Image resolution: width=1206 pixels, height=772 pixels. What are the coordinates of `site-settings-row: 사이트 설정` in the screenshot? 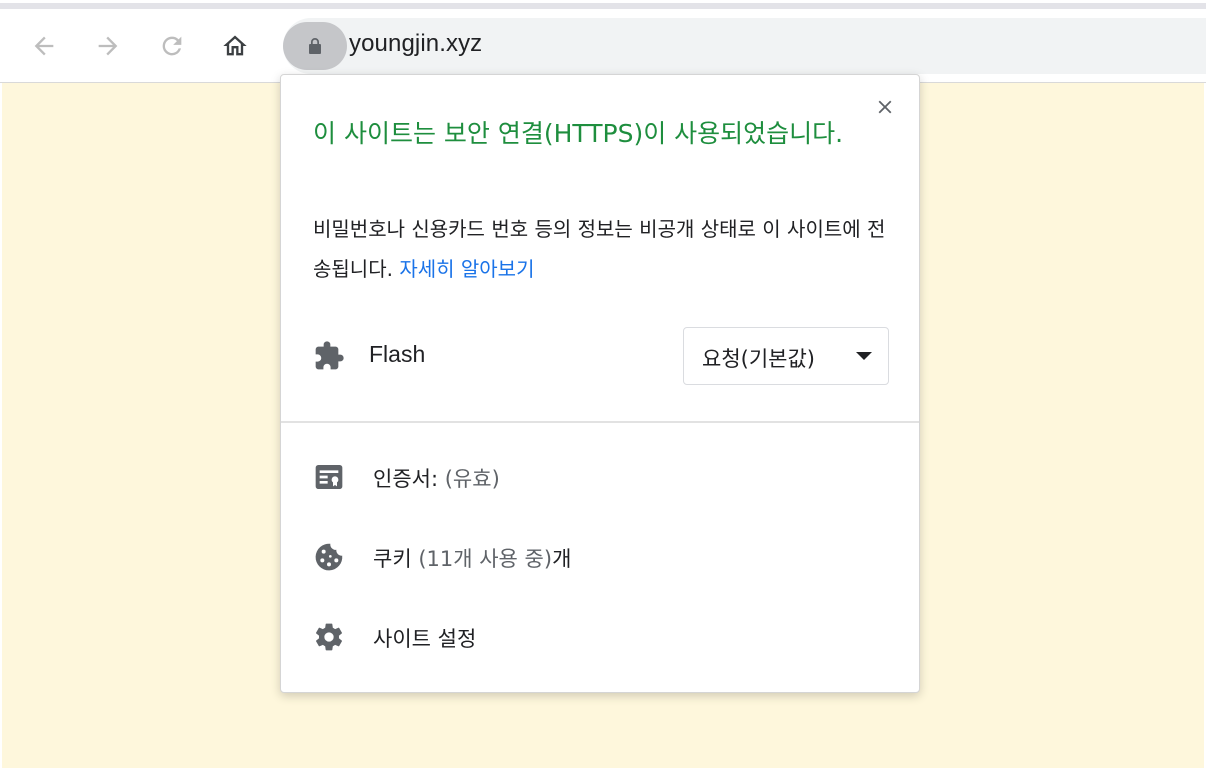 It's located at (600, 637).